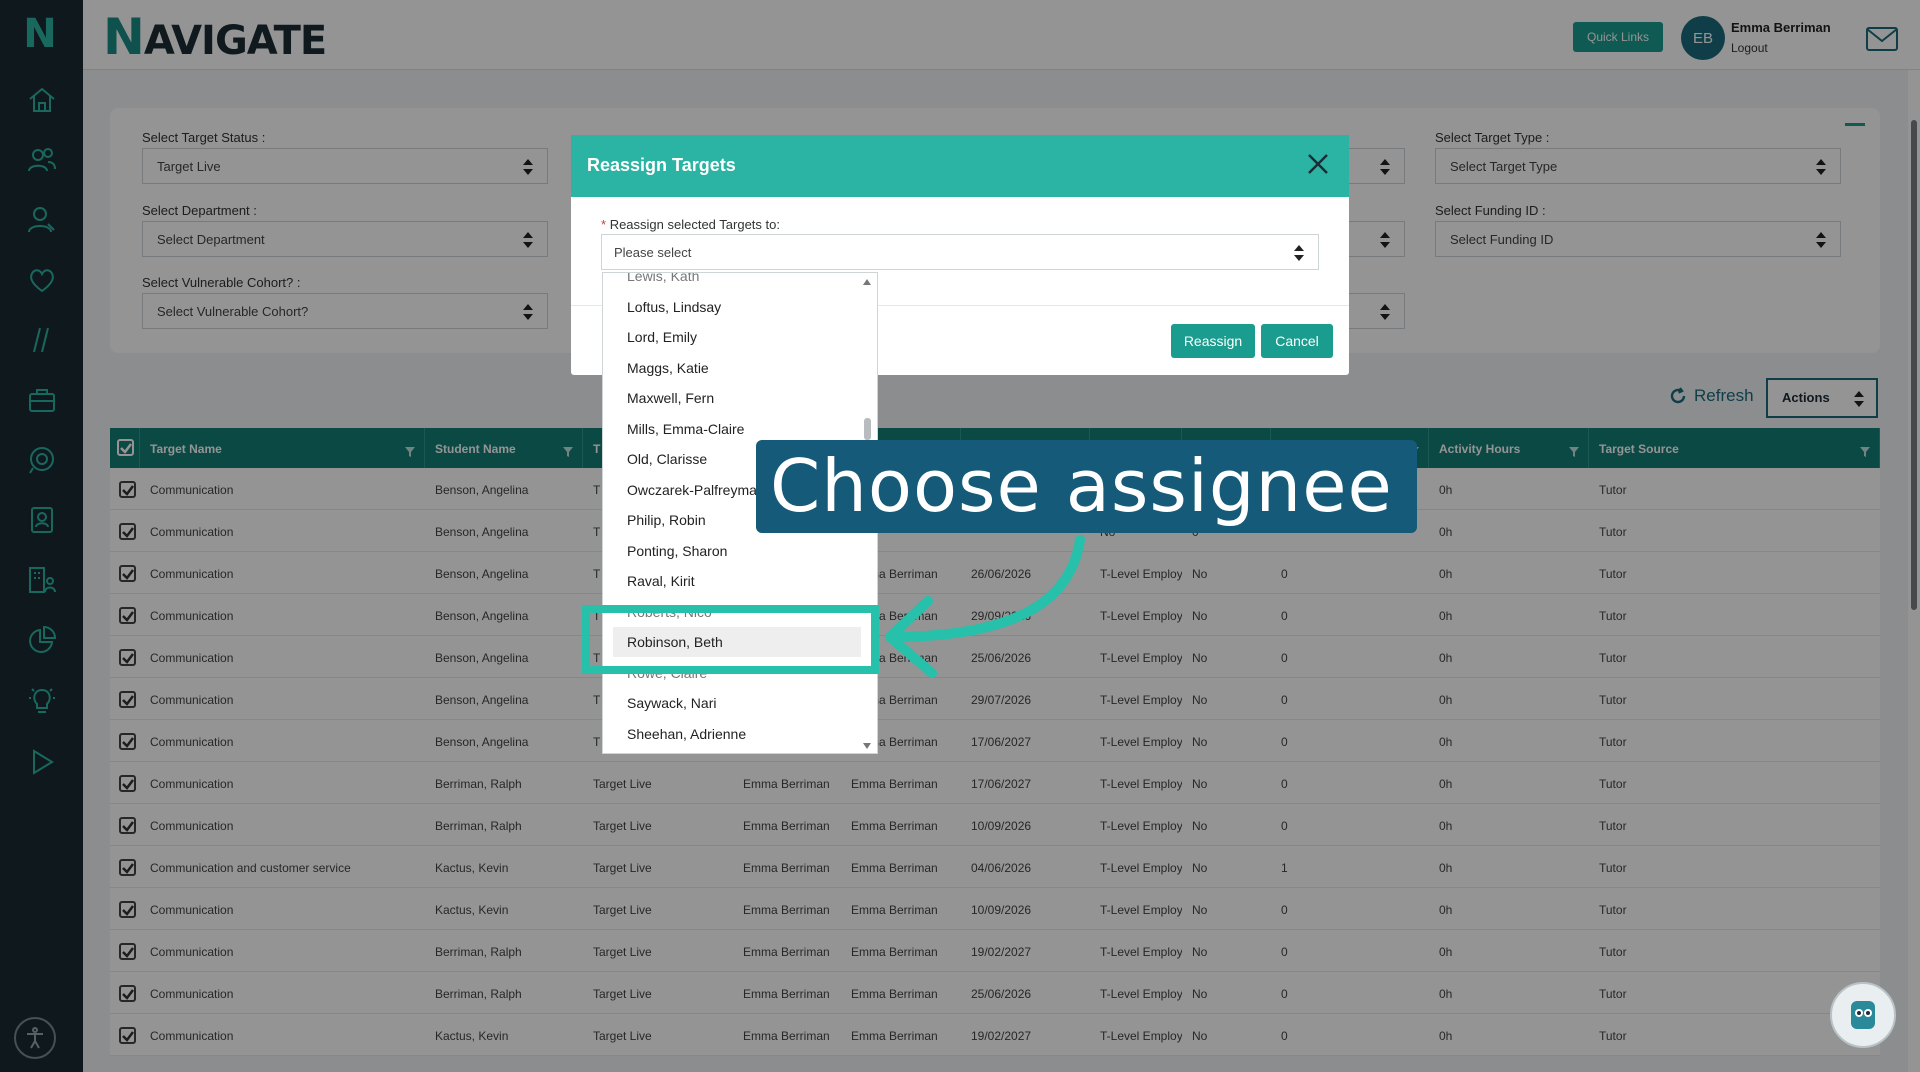  Describe the element at coordinates (733, 703) in the screenshot. I see `dropdown-option: Saywack, Nari` at that location.